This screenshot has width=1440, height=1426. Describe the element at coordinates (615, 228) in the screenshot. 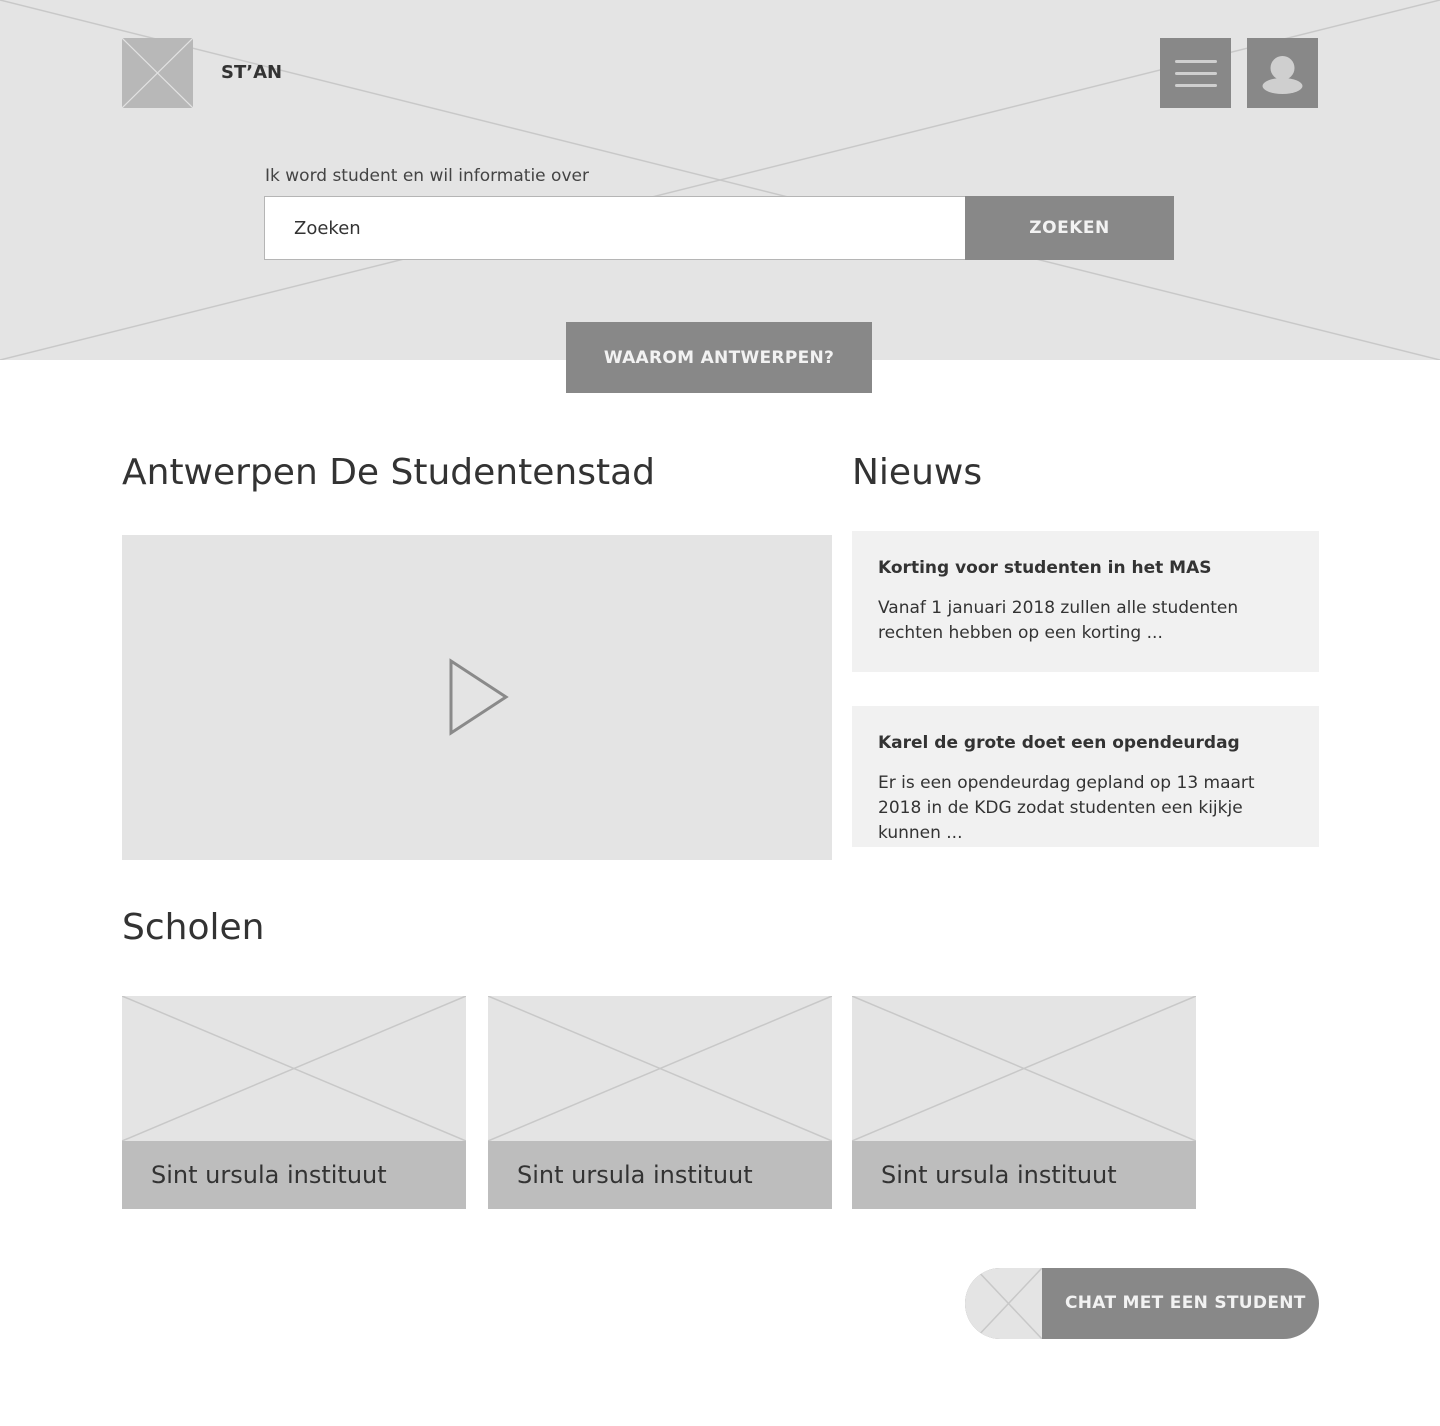

I see `search-input` at that location.